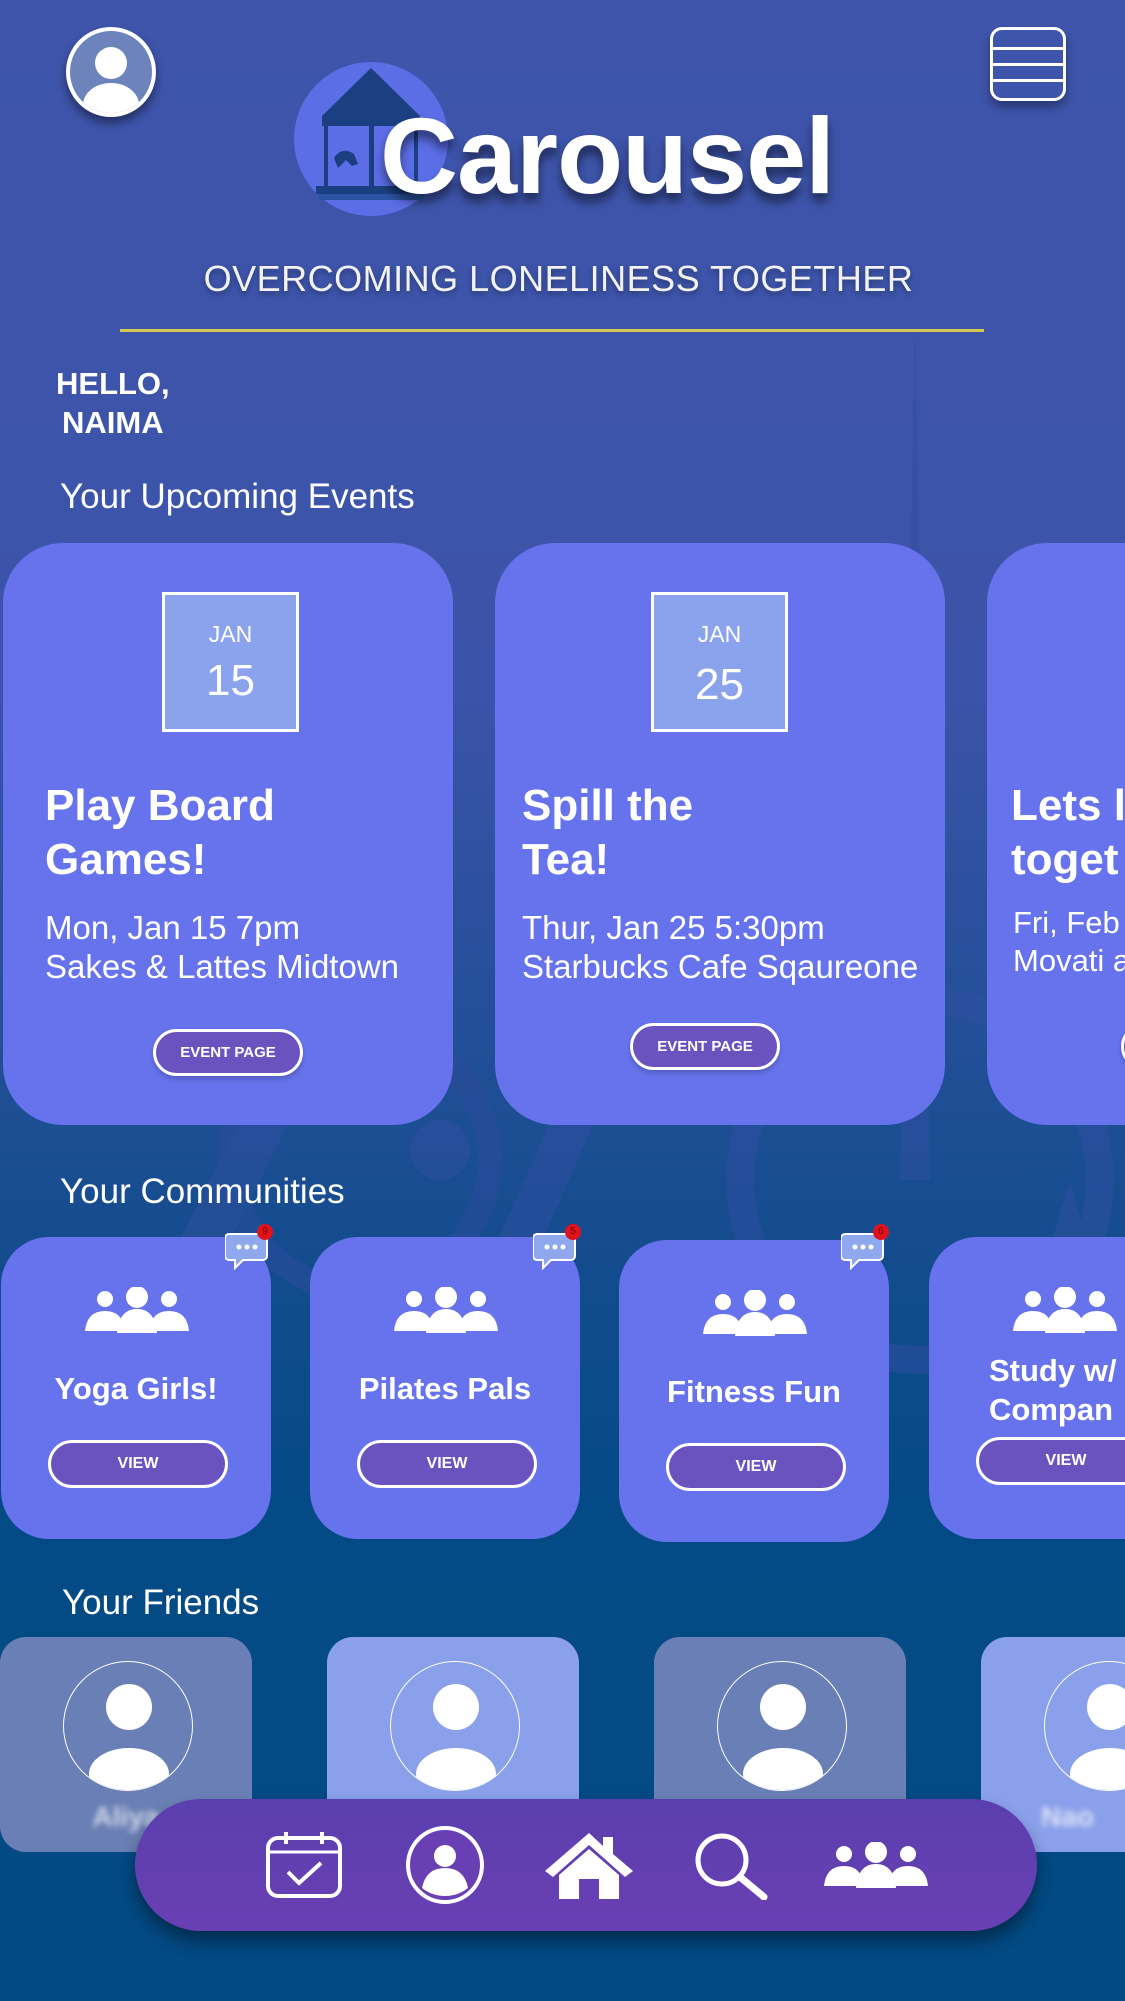  I want to click on hamburger-menu-button, so click(1028, 64).